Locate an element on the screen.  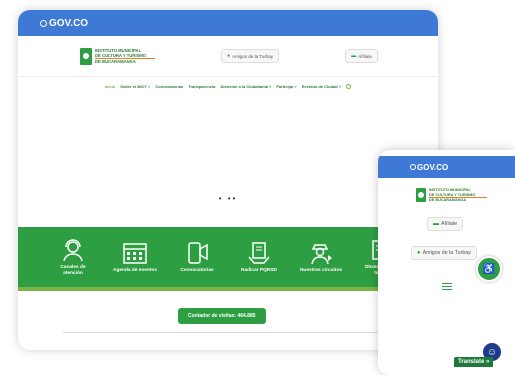
nav-item-eventos: Eventos de Ciudad ˅ is located at coordinates (321, 86).